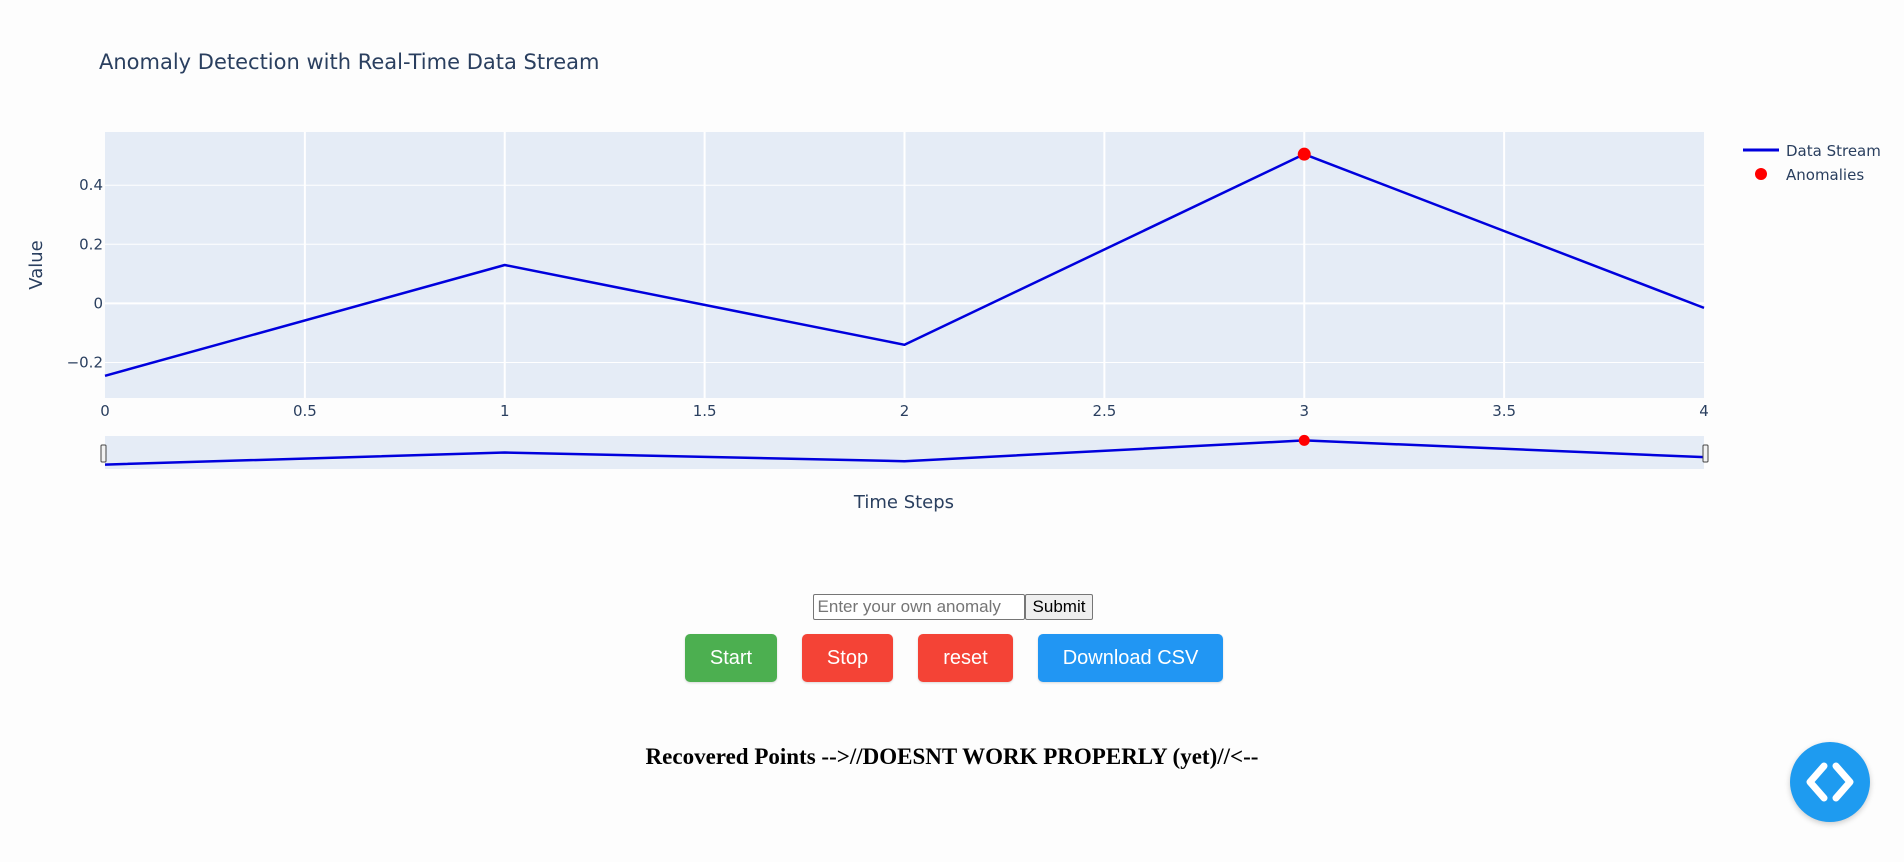 Image resolution: width=1904 pixels, height=862 pixels. I want to click on x-axis-title: Time Steps, so click(903, 502).